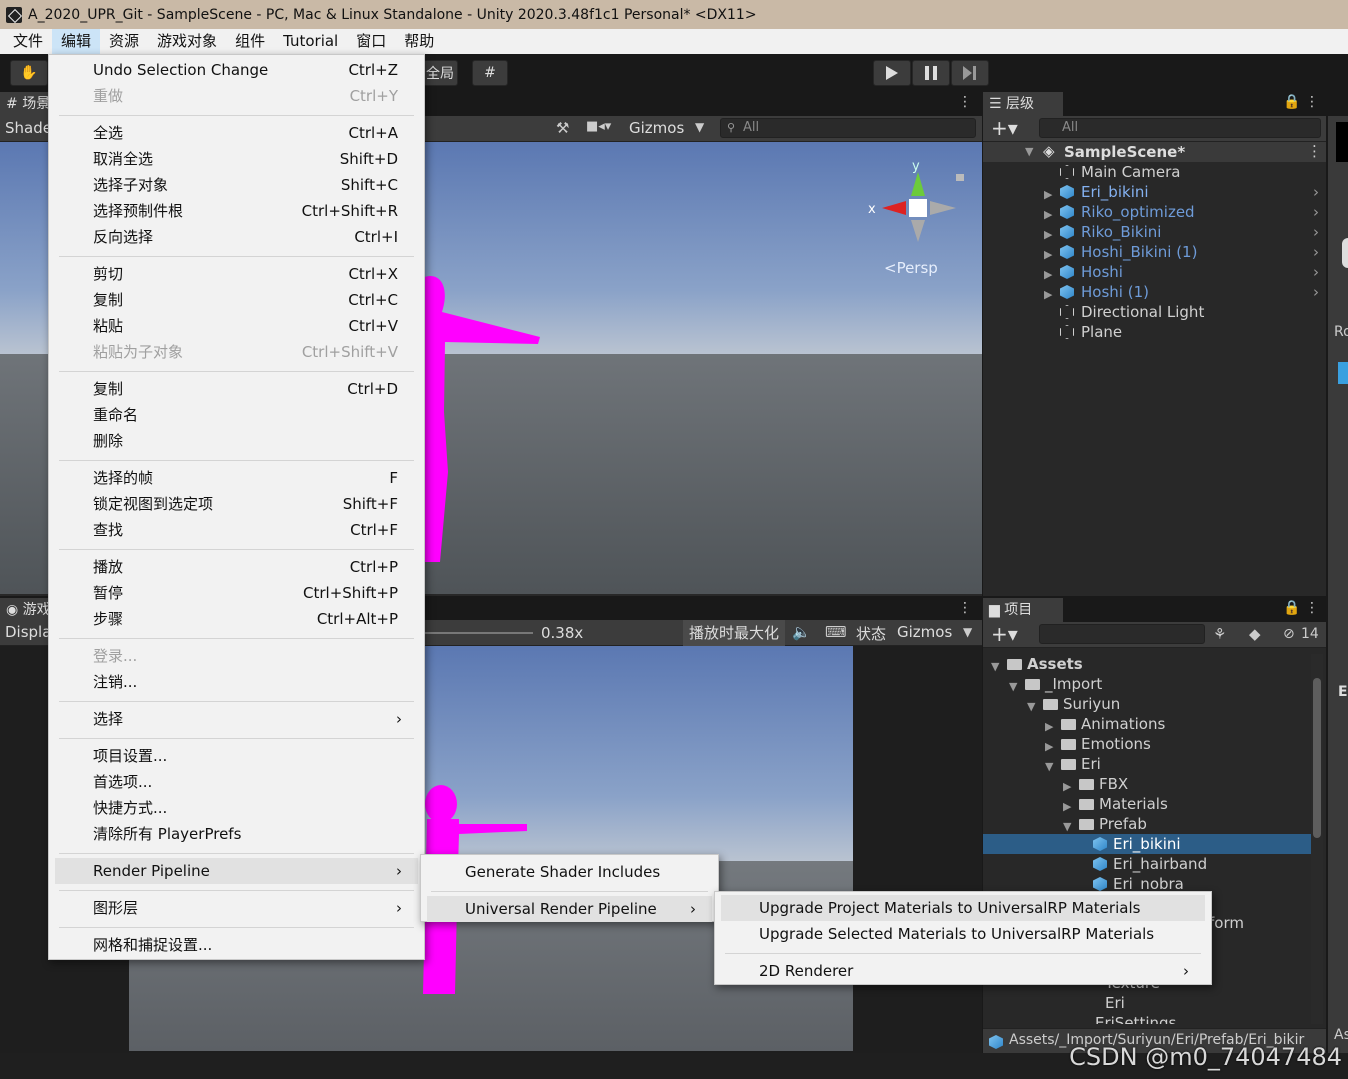  I want to click on menu-item: Universal Render Pipeline ›, so click(569, 909).